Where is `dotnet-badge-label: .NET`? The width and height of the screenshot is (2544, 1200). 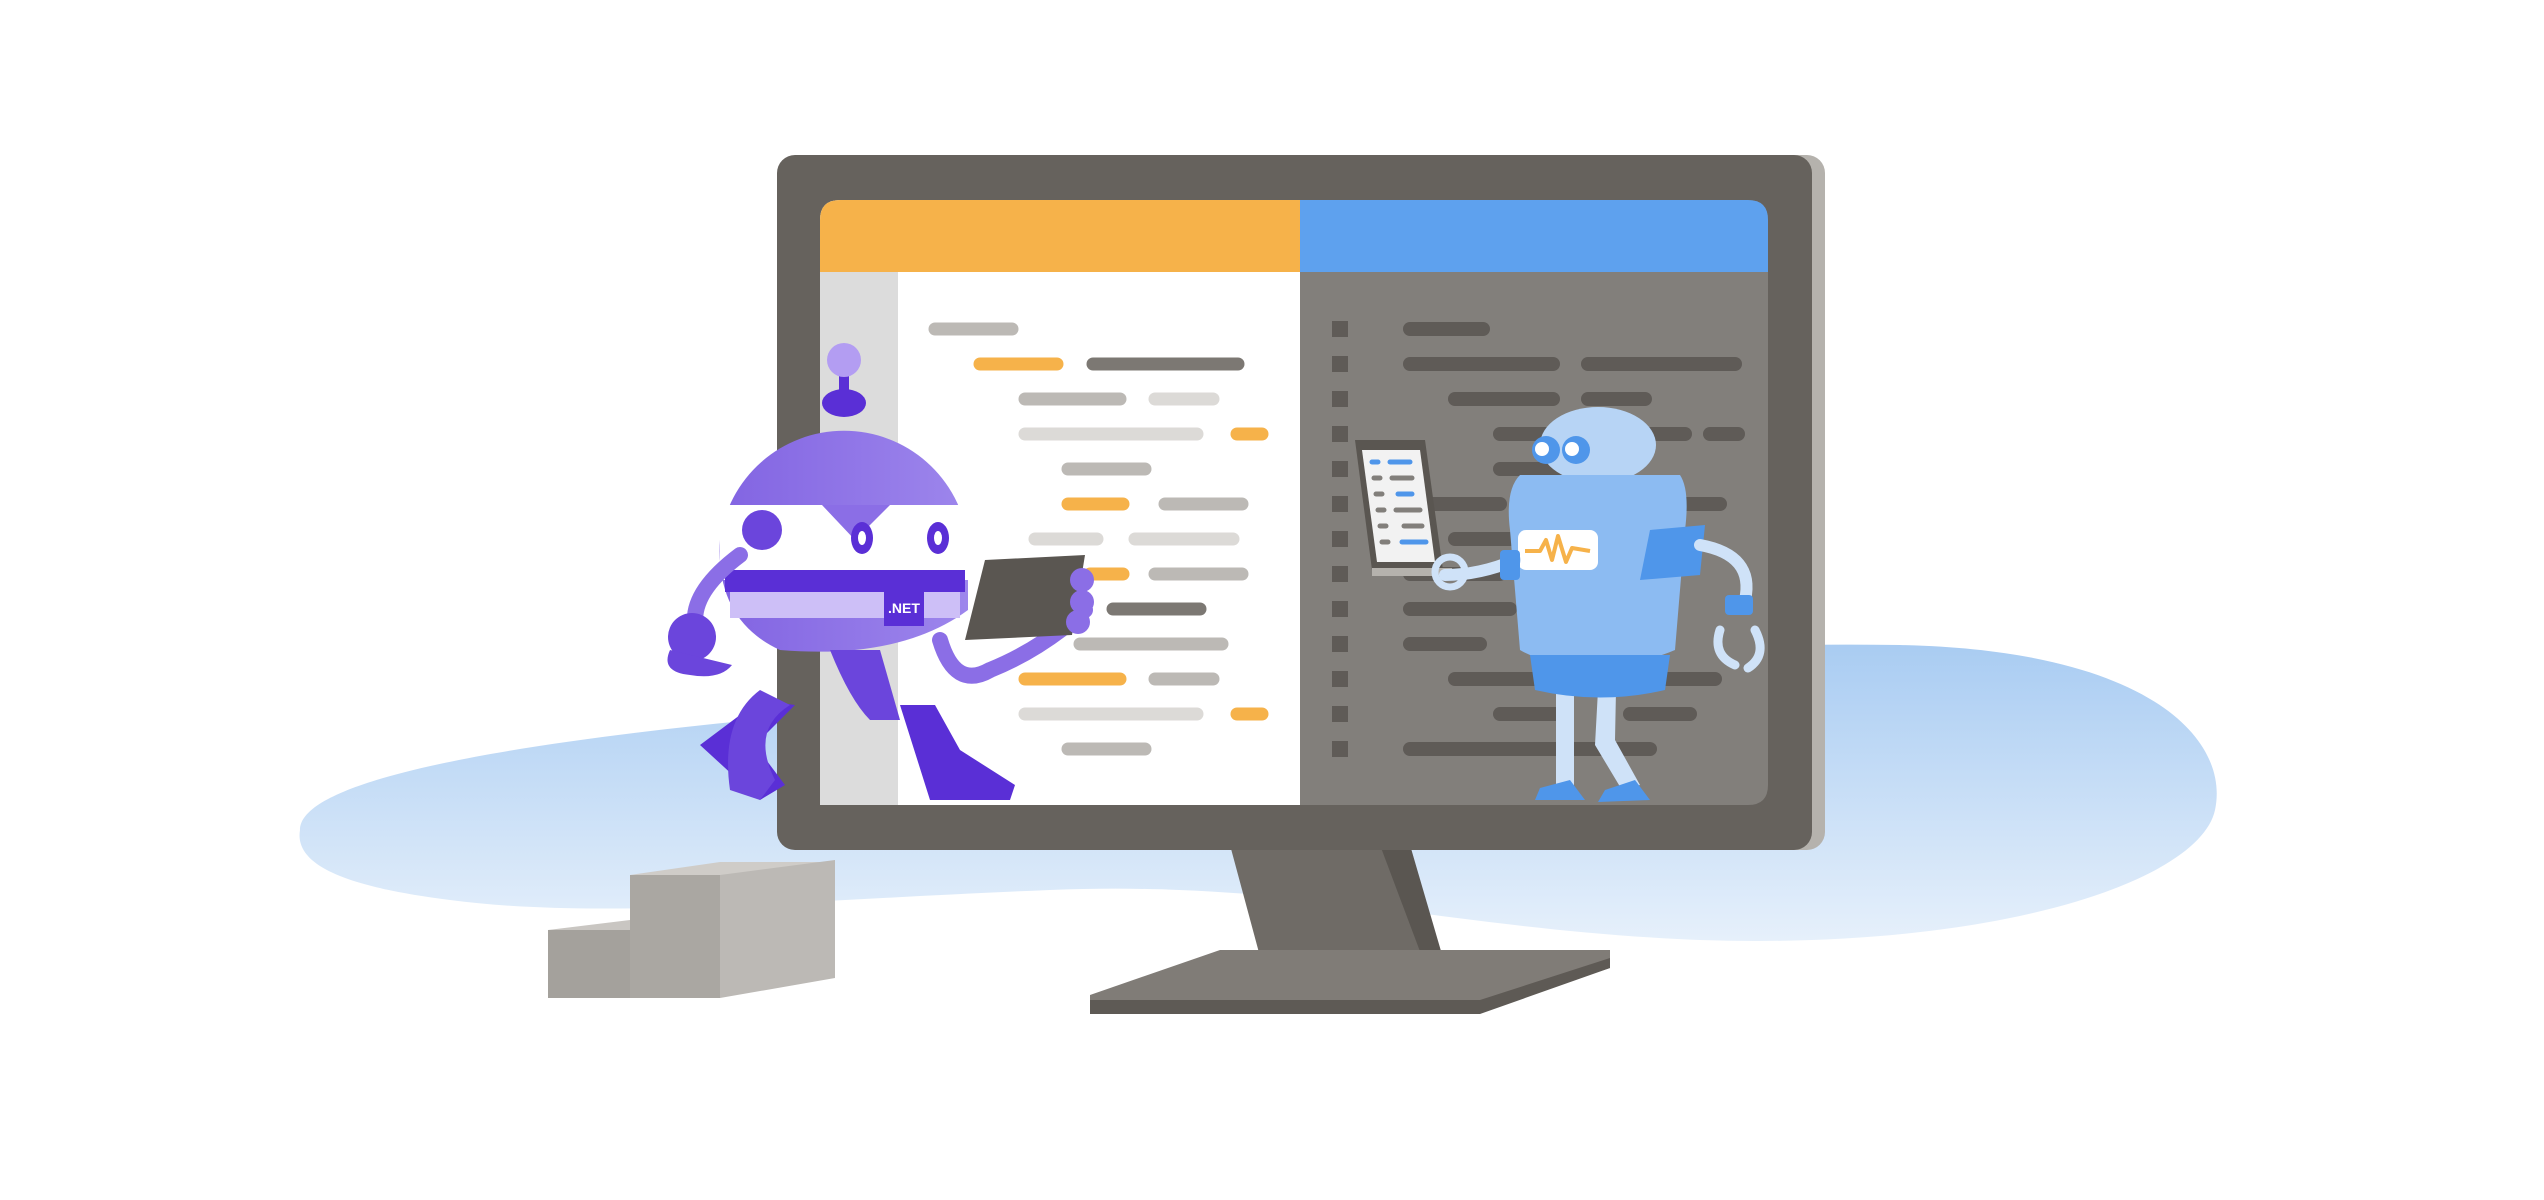
dotnet-badge-label: .NET is located at coordinates (904, 608).